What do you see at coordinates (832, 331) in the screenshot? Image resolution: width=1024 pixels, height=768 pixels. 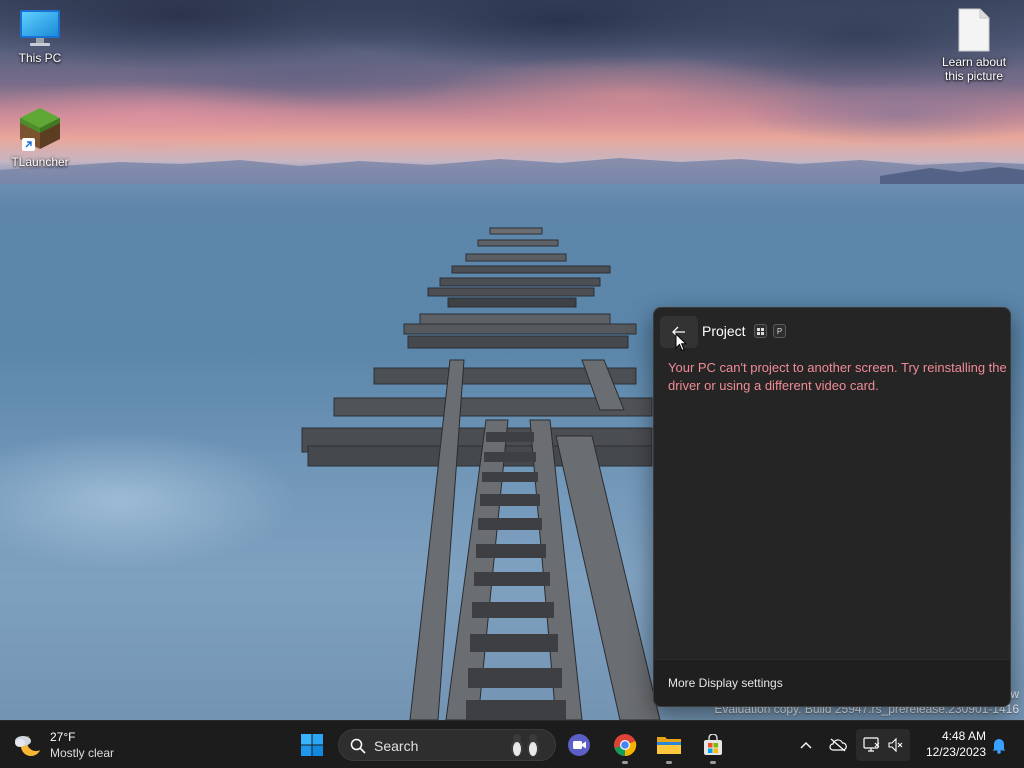 I see `flyout-header: Project P` at bounding box center [832, 331].